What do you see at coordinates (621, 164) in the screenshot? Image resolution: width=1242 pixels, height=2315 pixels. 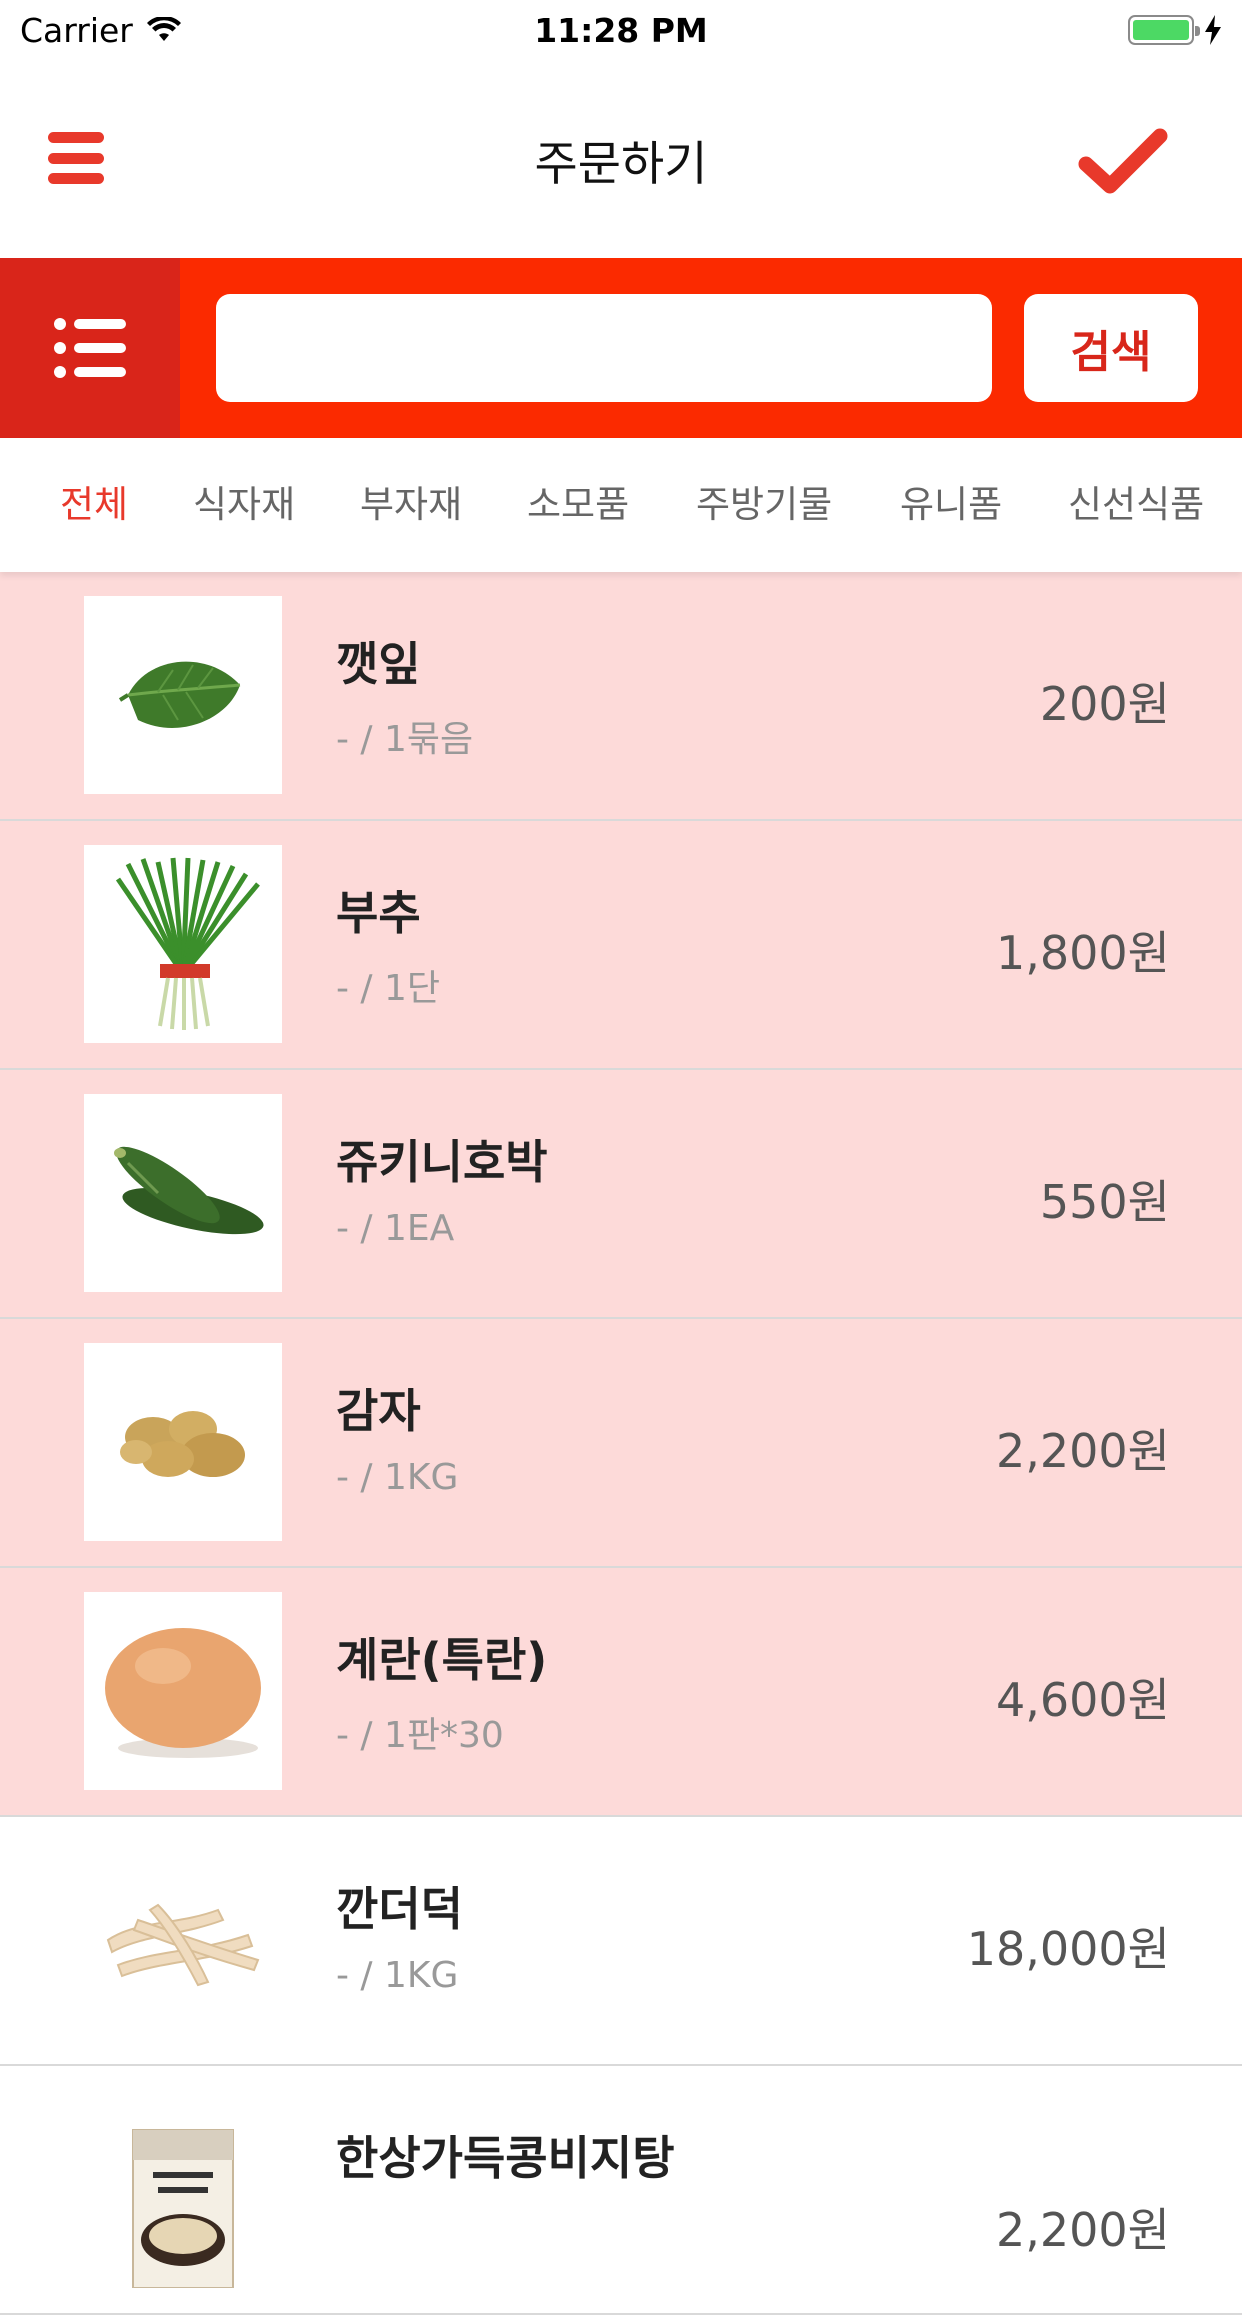 I see `page-title: 주문하기` at bounding box center [621, 164].